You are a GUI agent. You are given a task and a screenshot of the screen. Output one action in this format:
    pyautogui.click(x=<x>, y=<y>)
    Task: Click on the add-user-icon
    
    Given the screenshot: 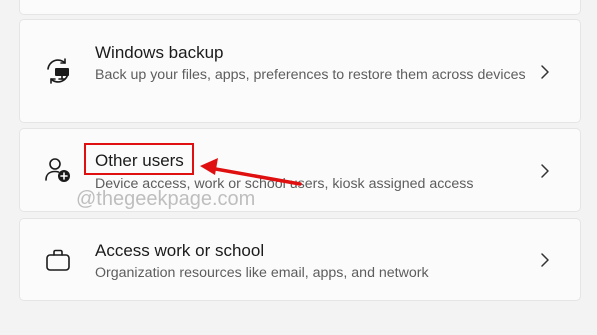 What is the action you would take?
    pyautogui.click(x=58, y=170)
    